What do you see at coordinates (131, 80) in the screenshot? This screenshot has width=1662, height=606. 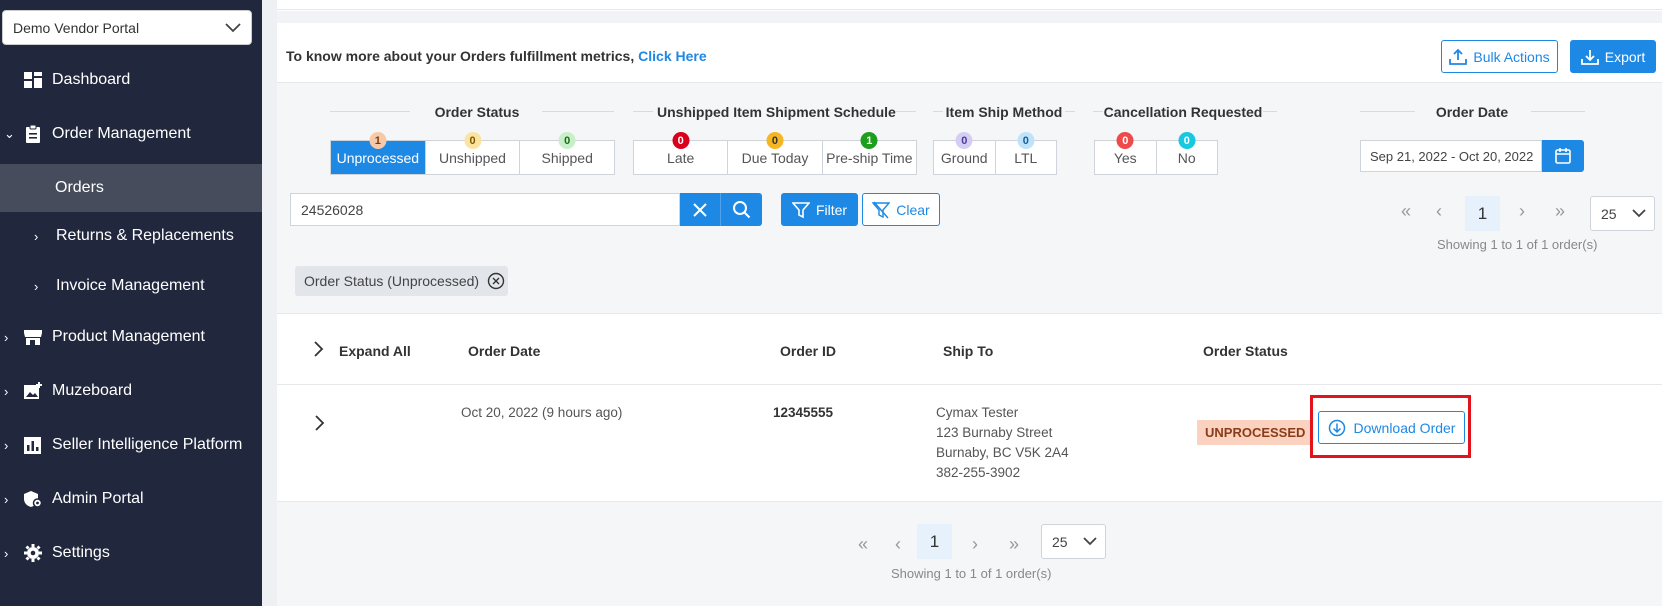 I see `sidebar-item-dashboard: Dashboard` at bounding box center [131, 80].